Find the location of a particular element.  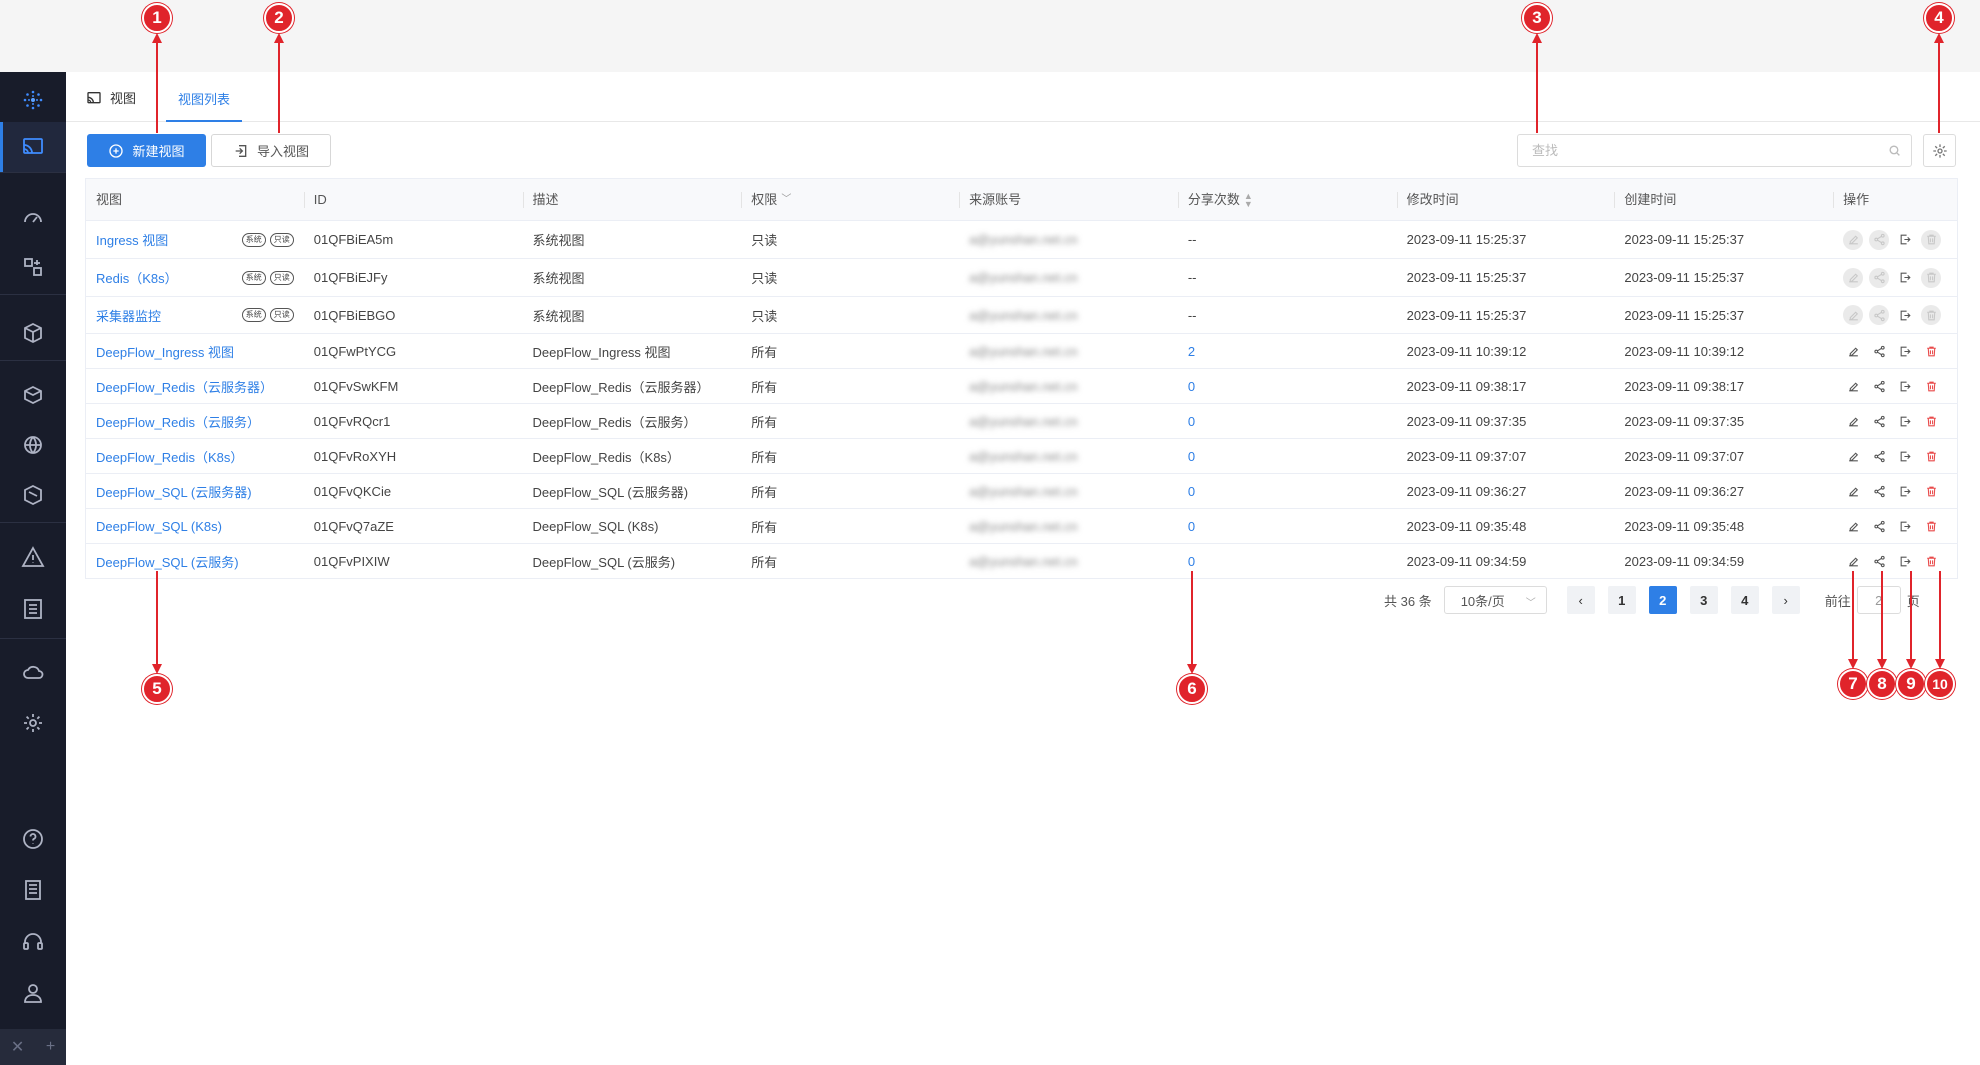

sidebar-item-docs is located at coordinates (33, 890).